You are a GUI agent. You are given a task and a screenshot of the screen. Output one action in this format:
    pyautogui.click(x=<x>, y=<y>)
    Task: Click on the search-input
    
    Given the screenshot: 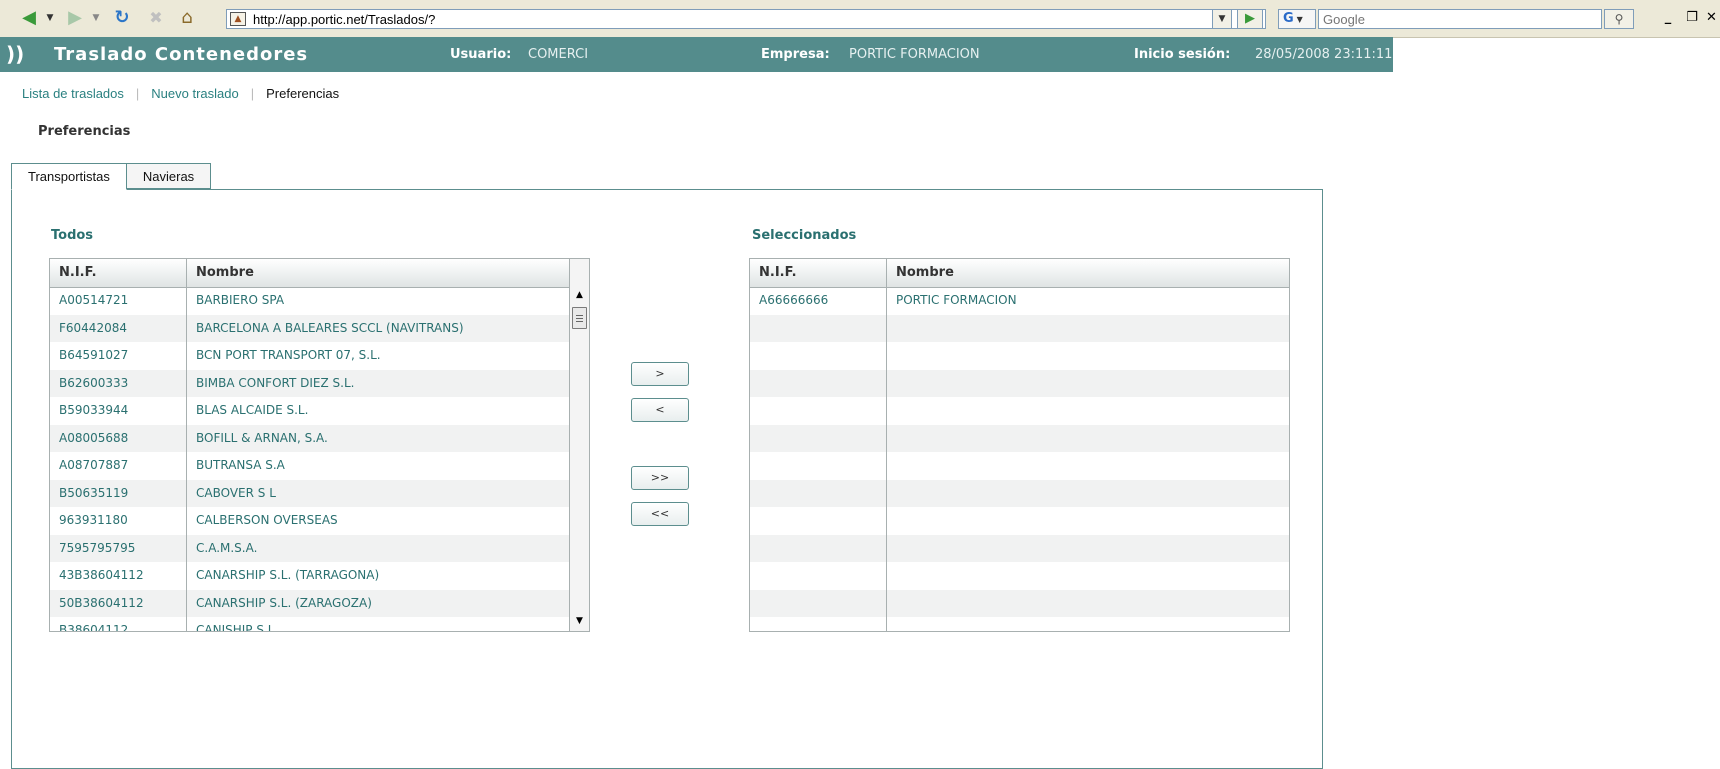 What is the action you would take?
    pyautogui.click(x=1460, y=19)
    